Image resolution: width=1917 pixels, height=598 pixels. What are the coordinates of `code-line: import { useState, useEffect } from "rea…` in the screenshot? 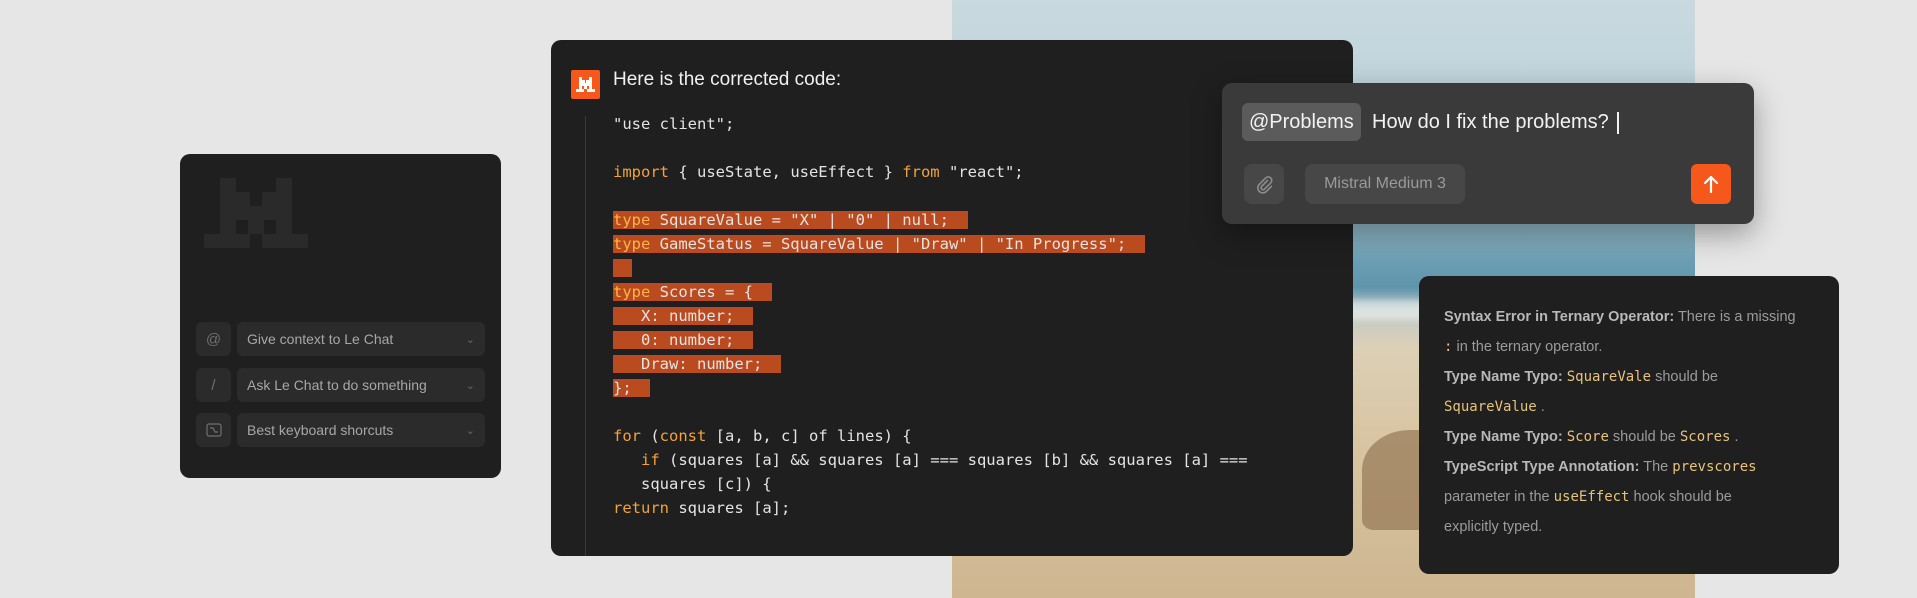 It's located at (930, 172).